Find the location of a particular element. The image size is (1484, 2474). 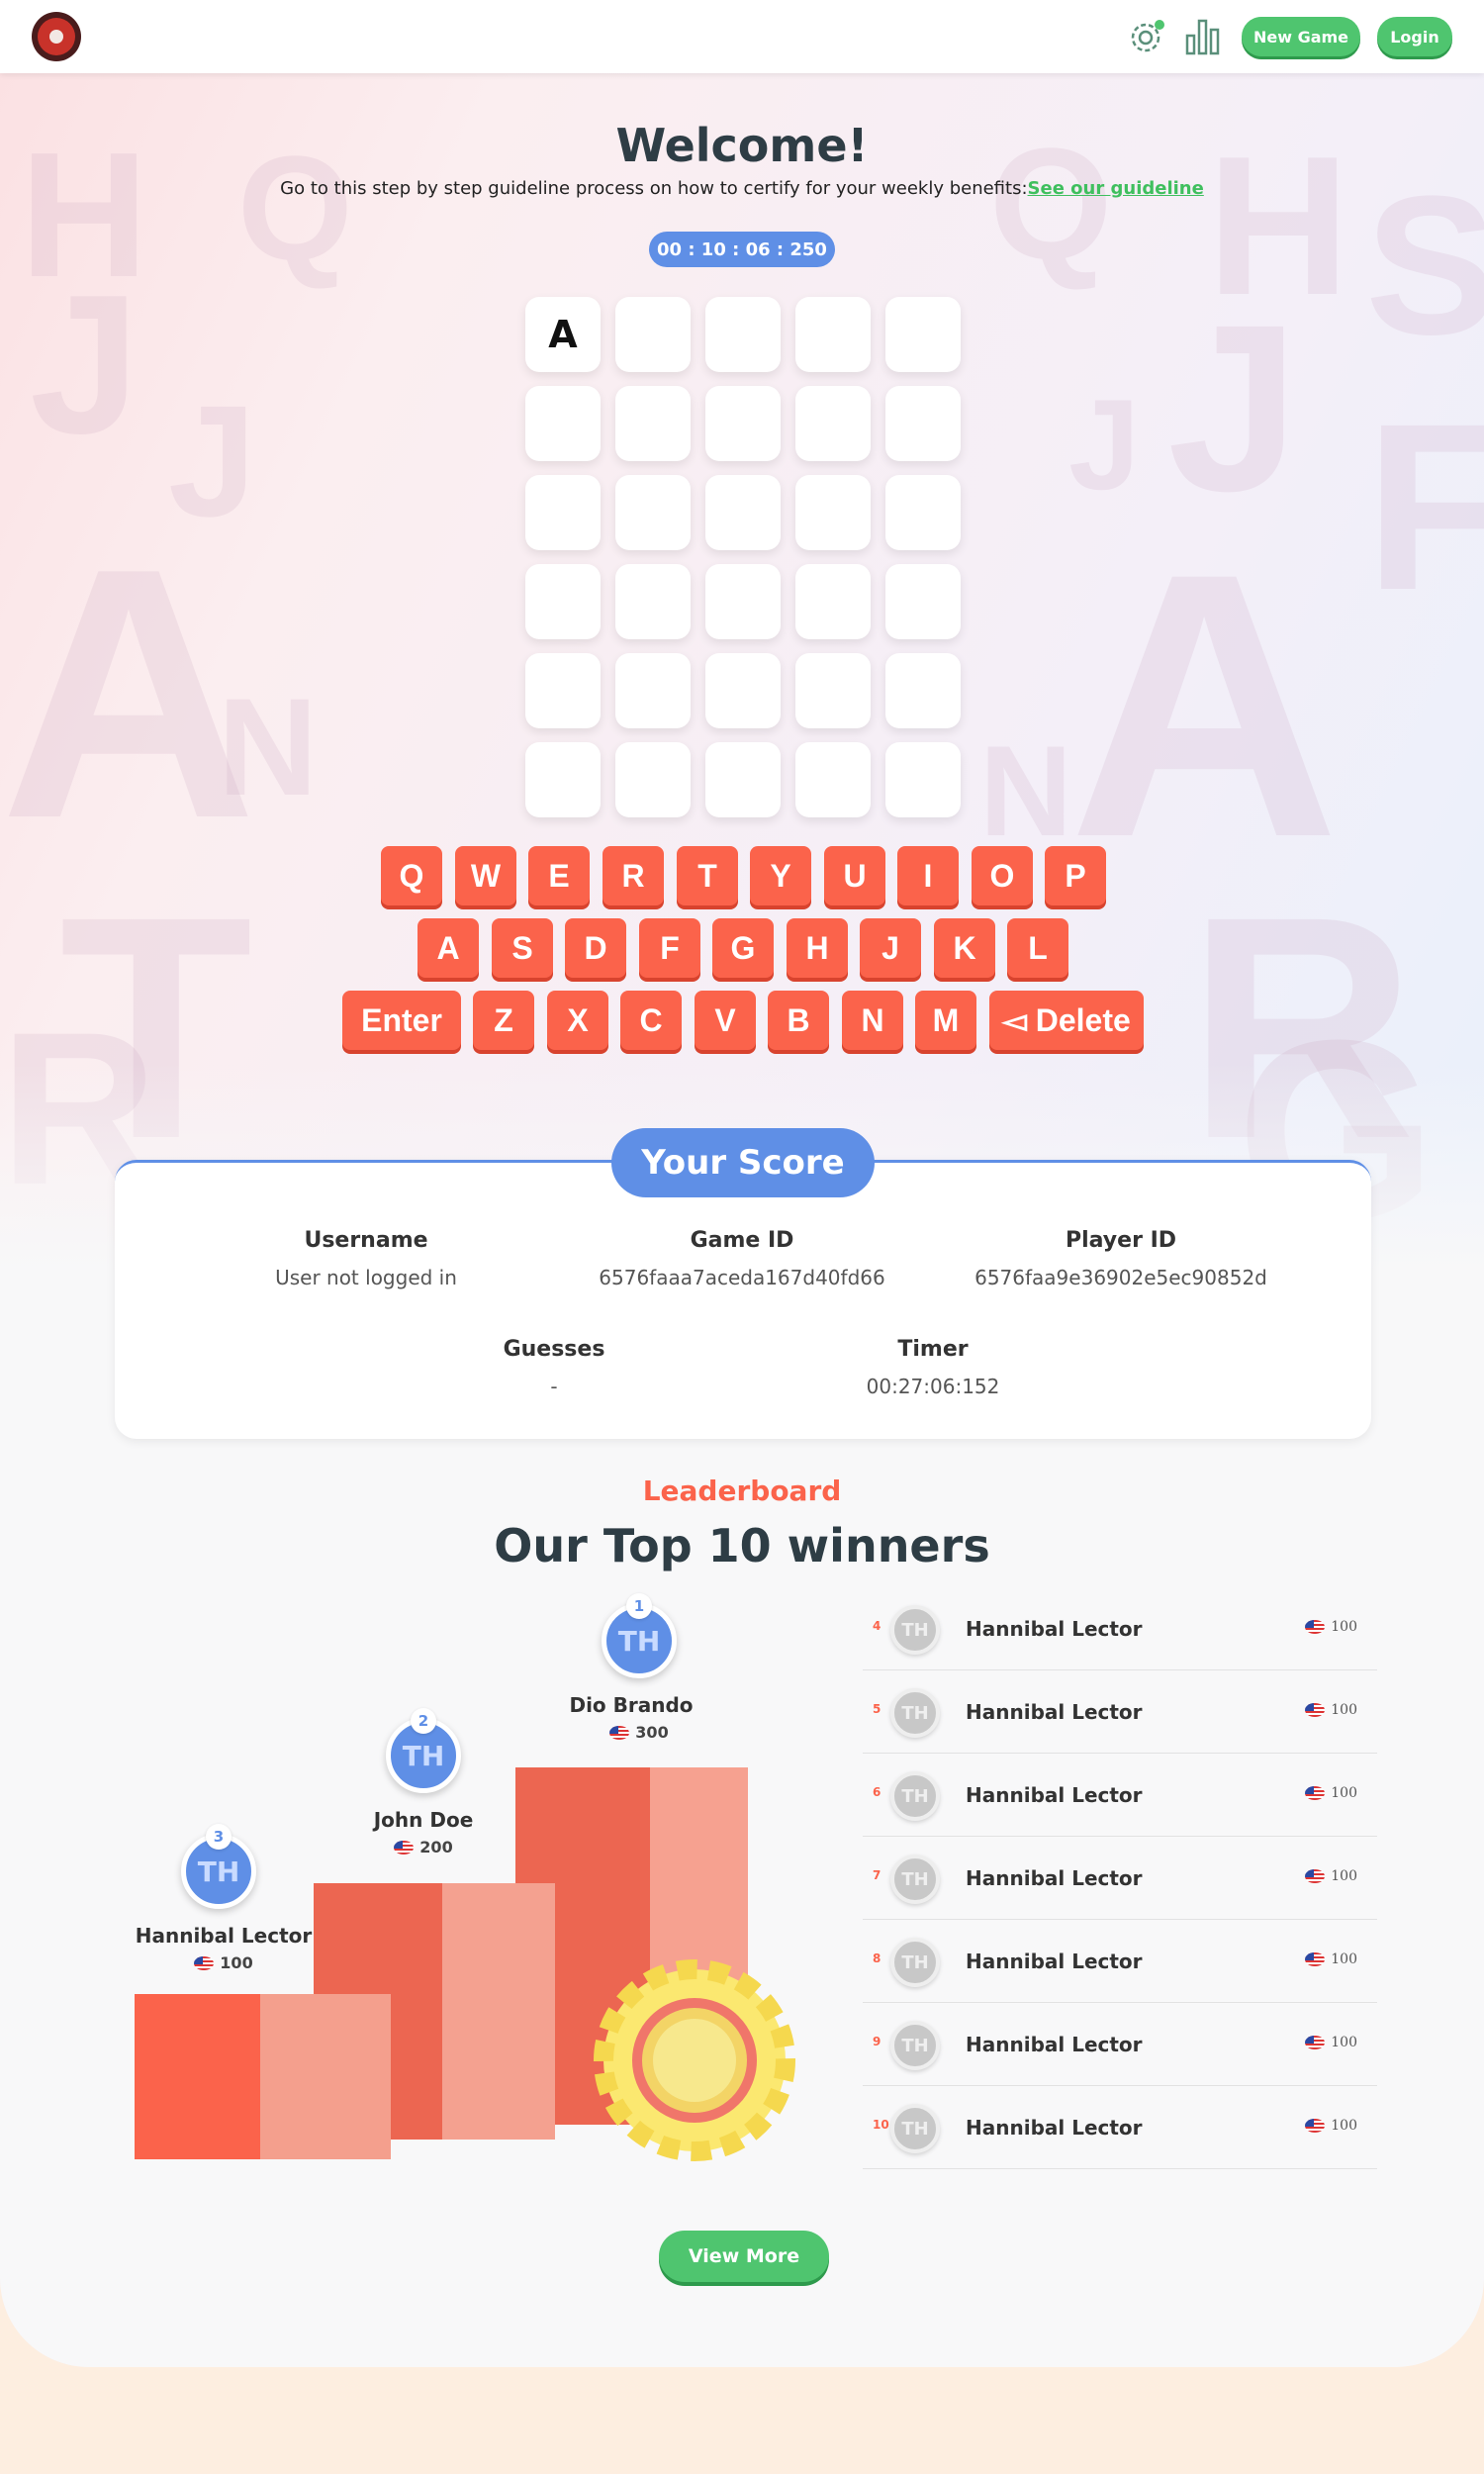

new-game-button: New Game is located at coordinates (1301, 37).